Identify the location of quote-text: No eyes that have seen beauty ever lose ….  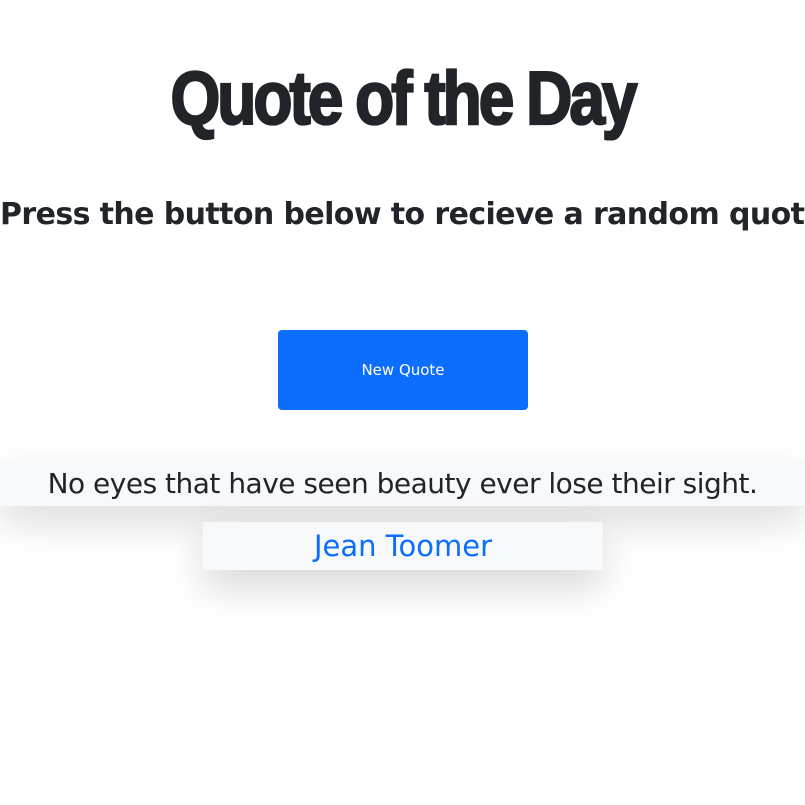
(402, 483).